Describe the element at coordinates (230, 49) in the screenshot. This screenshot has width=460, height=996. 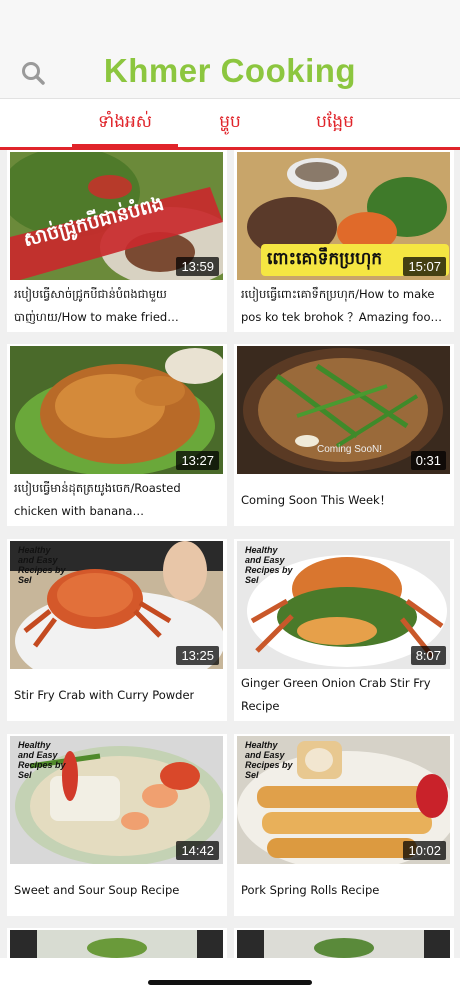
I see `app-header: Khmer Cooking` at that location.